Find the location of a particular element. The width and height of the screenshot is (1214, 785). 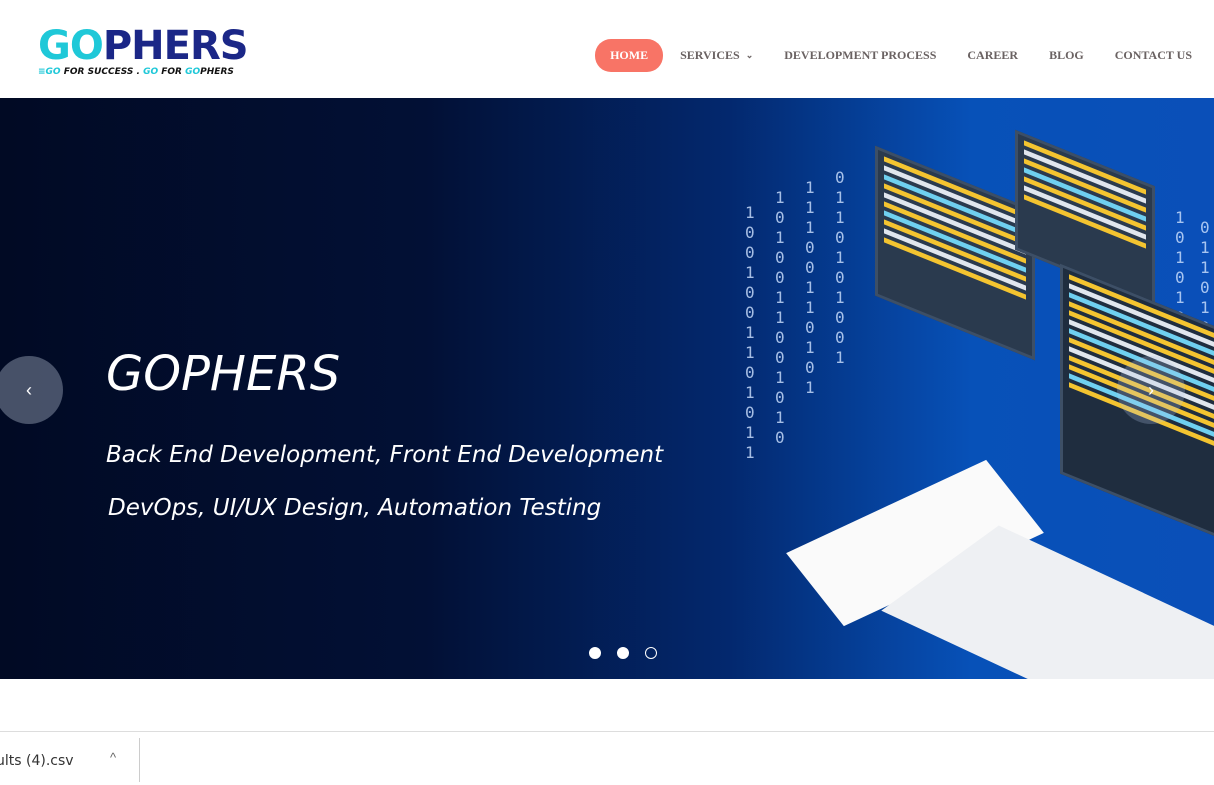

logo-wordmark: GOPHERS is located at coordinates (143, 46).